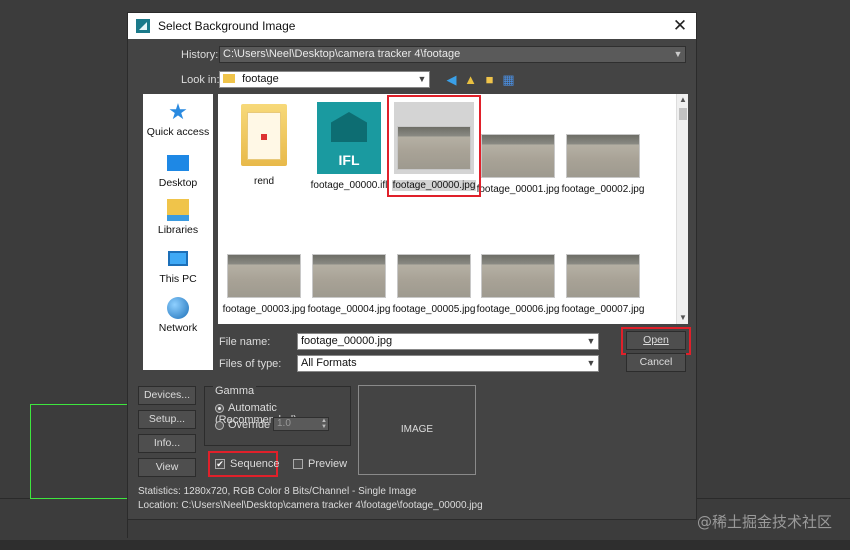  Describe the element at coordinates (324, 424) in the screenshot. I see `spinner-arrows-icon: ▲ ▼` at that location.